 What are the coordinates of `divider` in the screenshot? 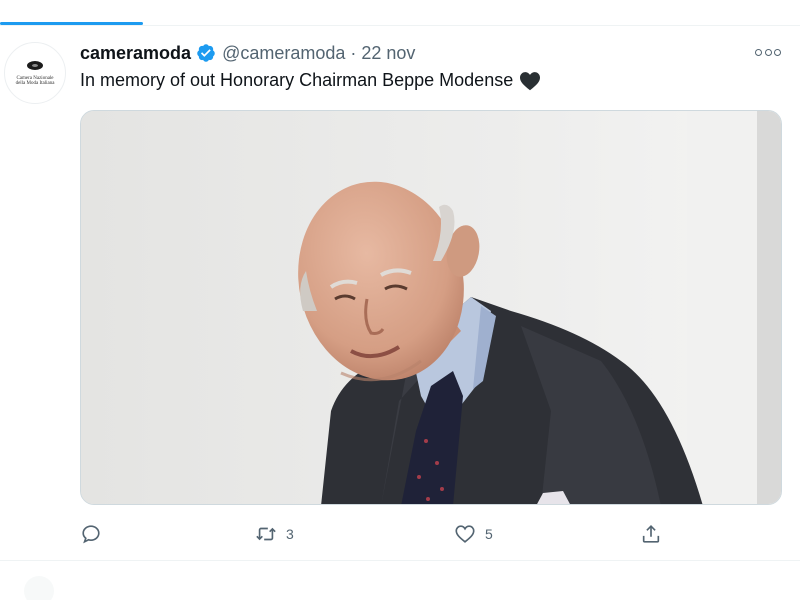 It's located at (400, 560).